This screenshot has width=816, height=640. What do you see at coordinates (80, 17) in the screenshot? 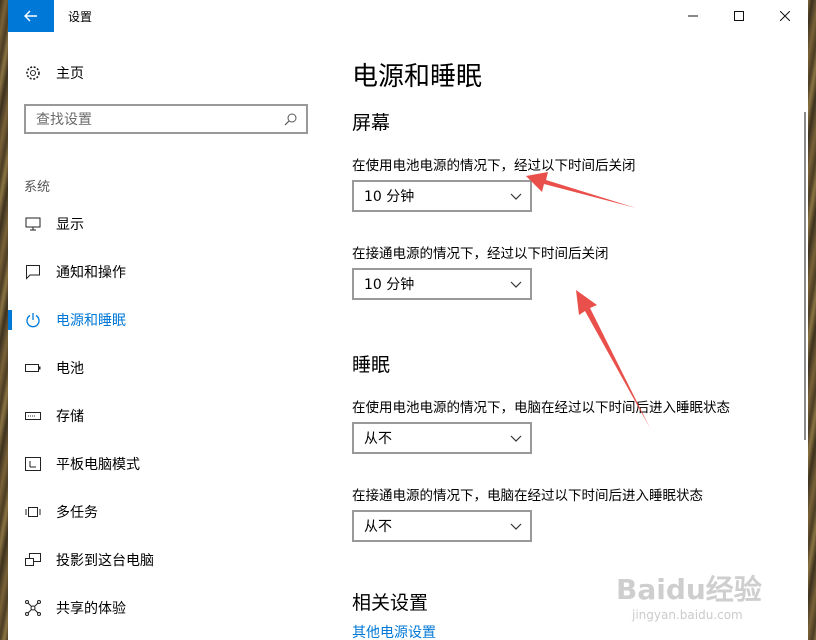
I see `window-title: 设置` at bounding box center [80, 17].